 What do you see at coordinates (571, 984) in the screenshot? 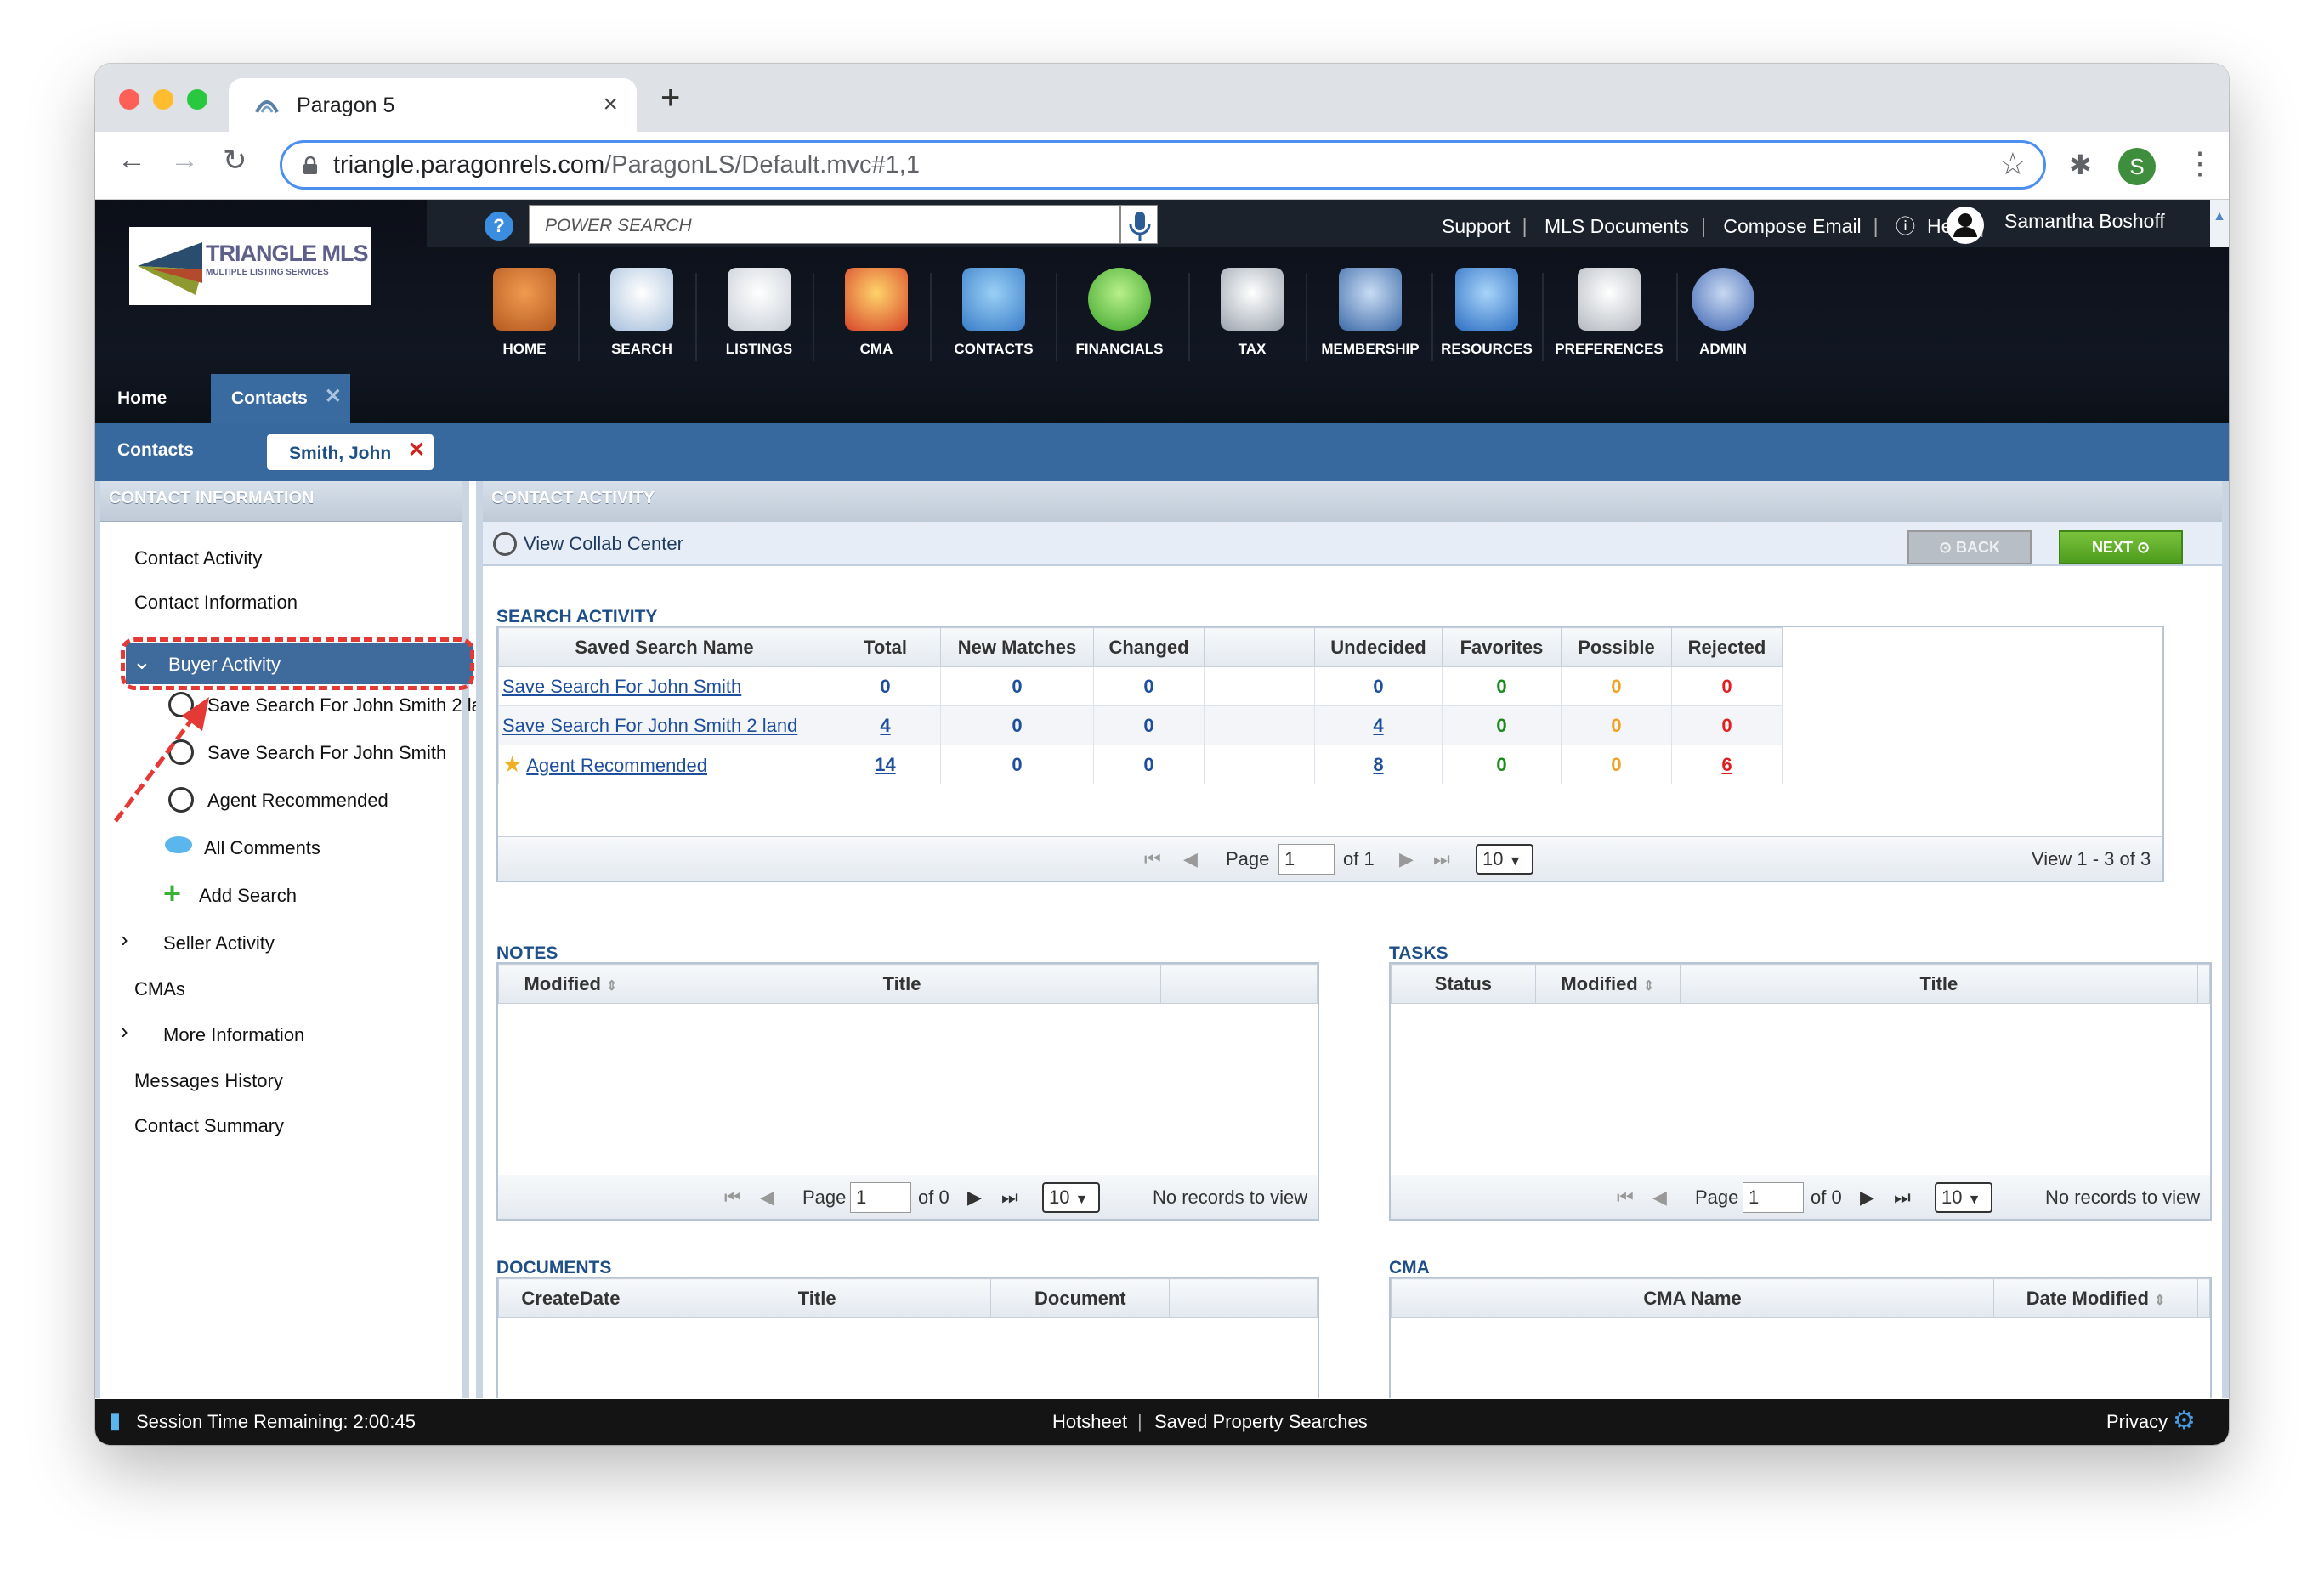
I see `col-notes-modified: Modified ⇕` at bounding box center [571, 984].